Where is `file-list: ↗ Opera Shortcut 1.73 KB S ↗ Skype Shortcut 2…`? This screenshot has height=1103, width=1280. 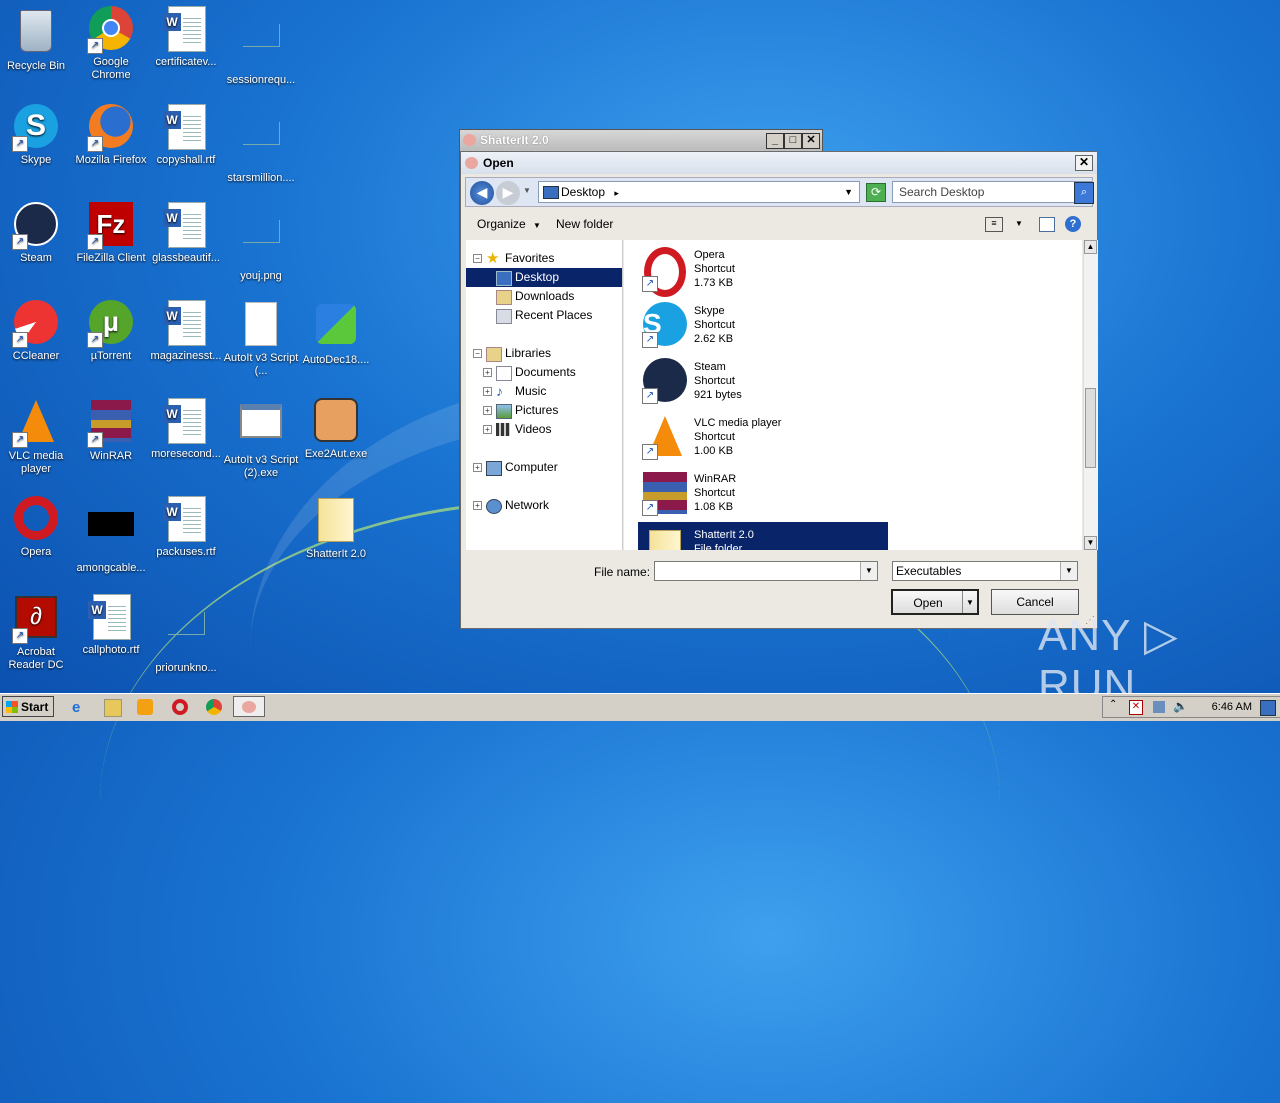
file-list: ↗ Opera Shortcut 1.73 KB S ↗ Skype Shortcut 2… is located at coordinates (853, 395).